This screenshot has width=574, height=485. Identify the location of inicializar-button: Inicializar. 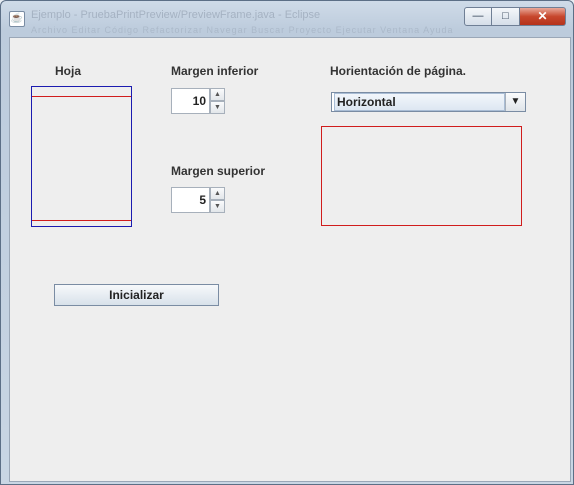
(136, 295).